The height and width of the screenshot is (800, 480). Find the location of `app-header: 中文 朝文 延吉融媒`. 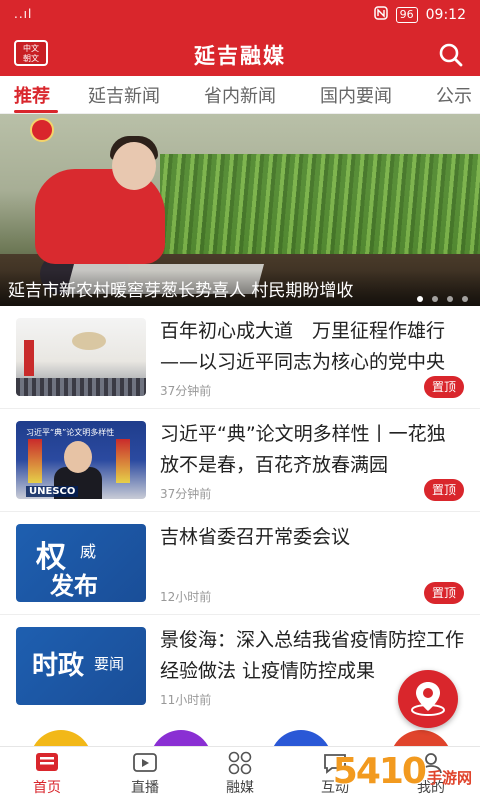

app-header: 中文 朝文 延吉融媒 is located at coordinates (240, 54).